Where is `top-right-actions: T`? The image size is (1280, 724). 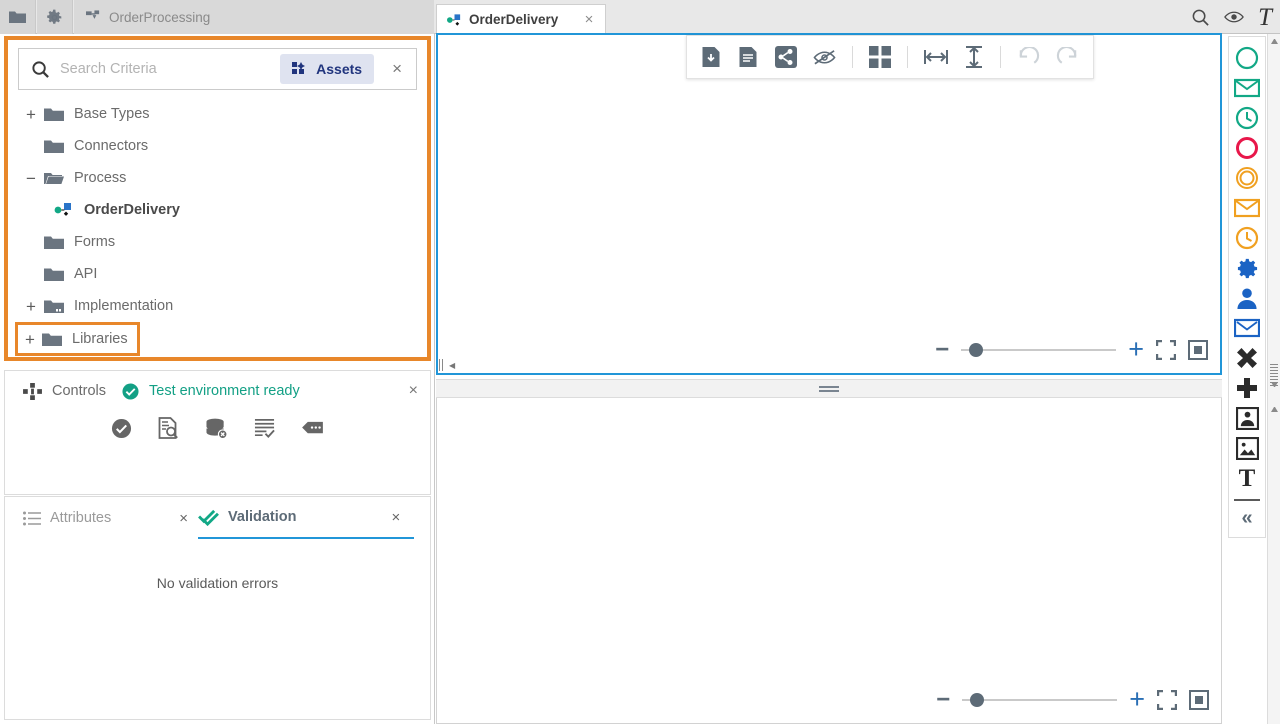
top-right-actions: T is located at coordinates (1231, 17).